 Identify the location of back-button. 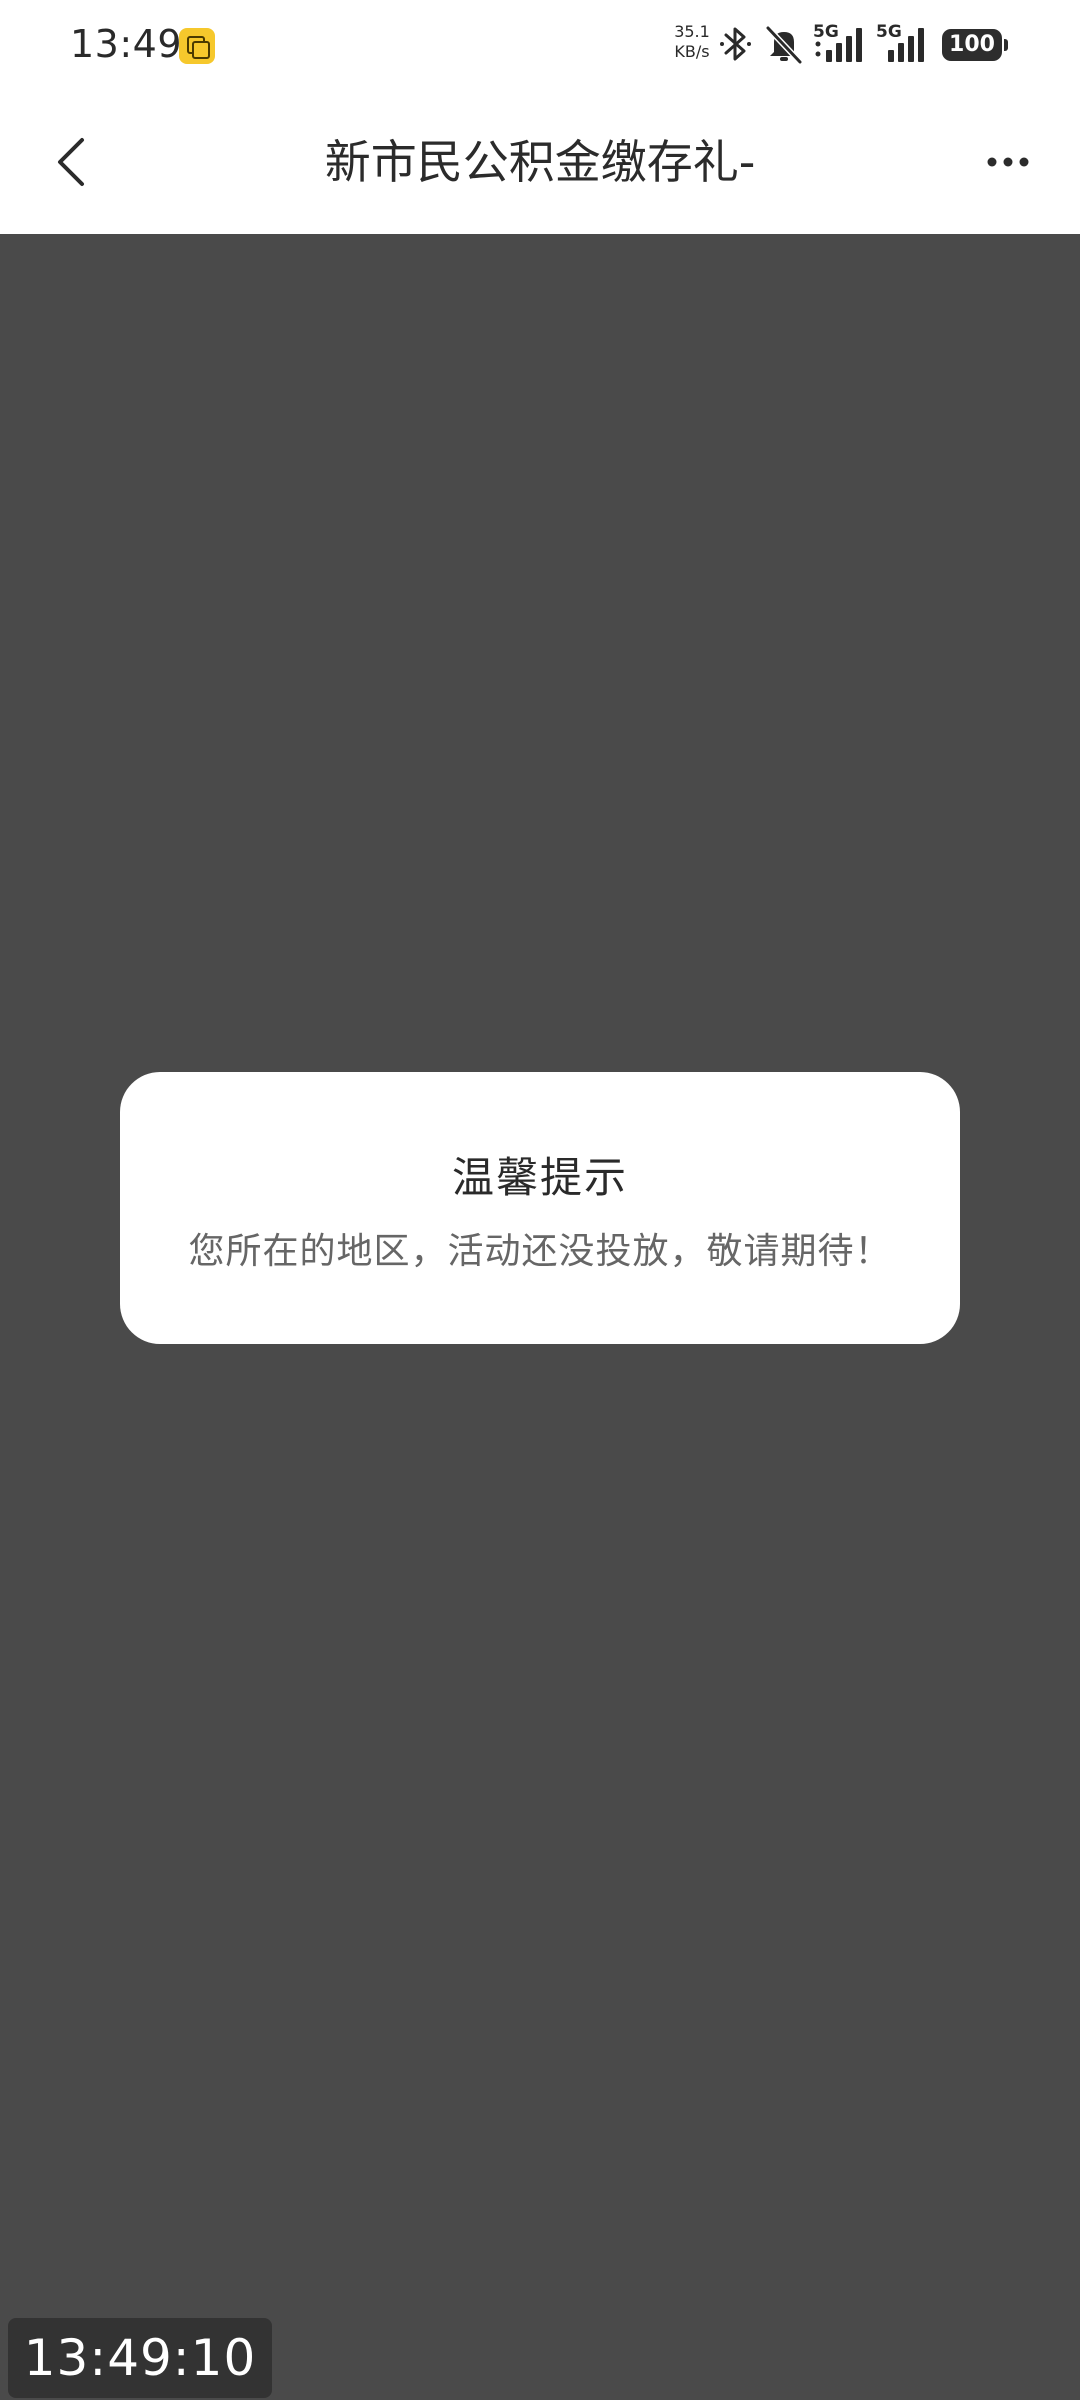
(72, 162).